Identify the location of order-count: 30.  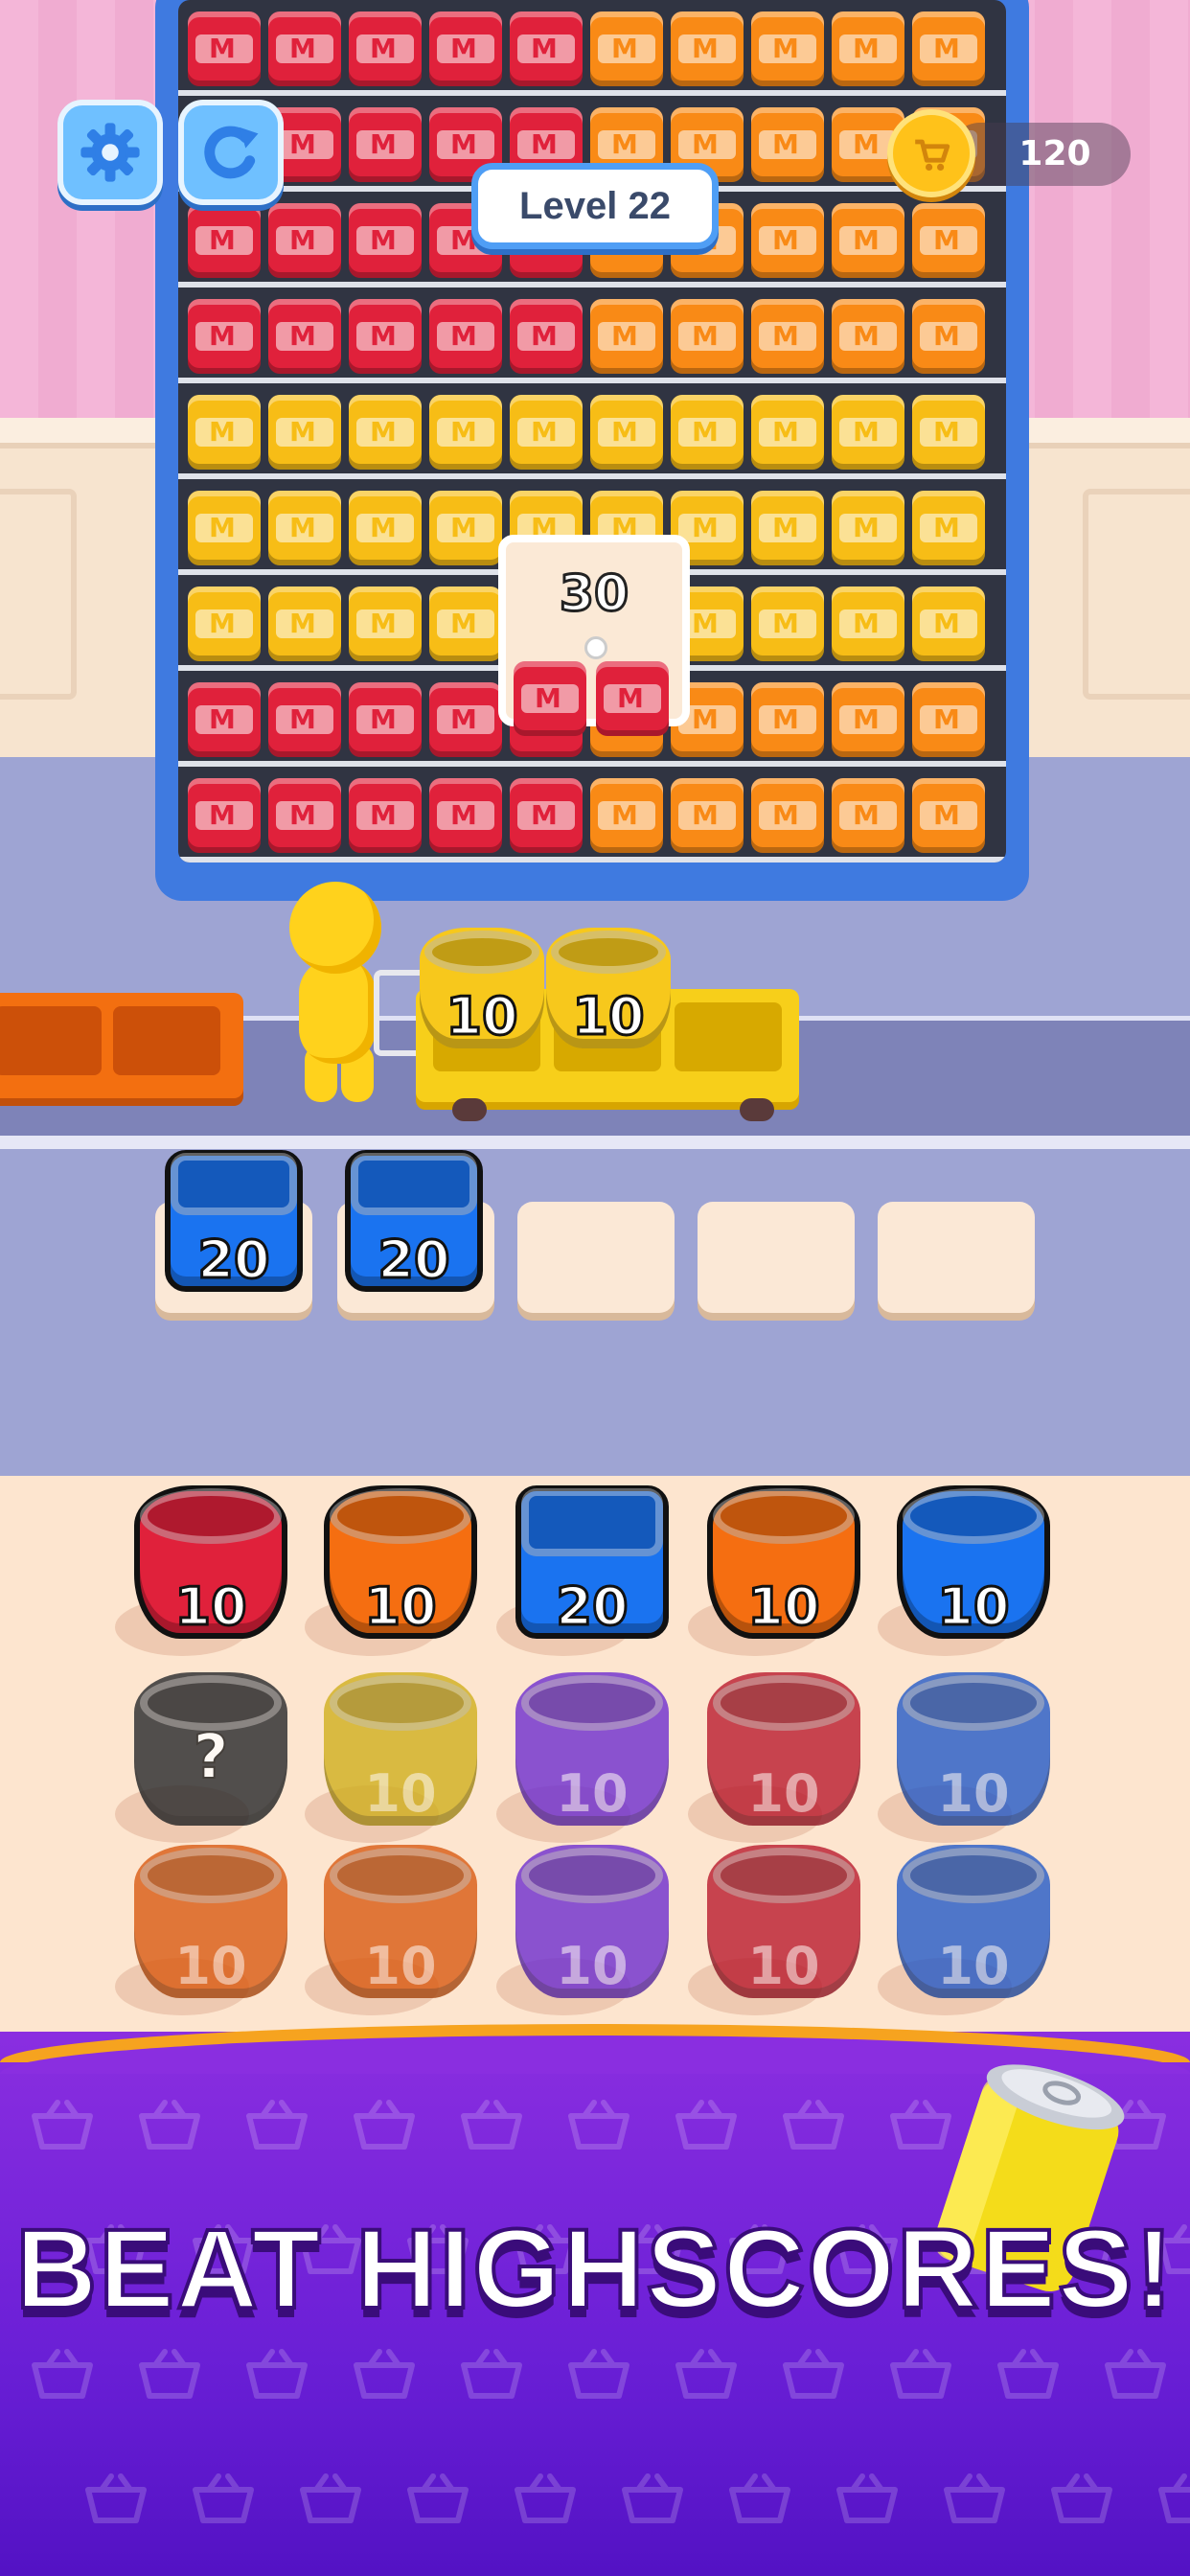
(593, 594).